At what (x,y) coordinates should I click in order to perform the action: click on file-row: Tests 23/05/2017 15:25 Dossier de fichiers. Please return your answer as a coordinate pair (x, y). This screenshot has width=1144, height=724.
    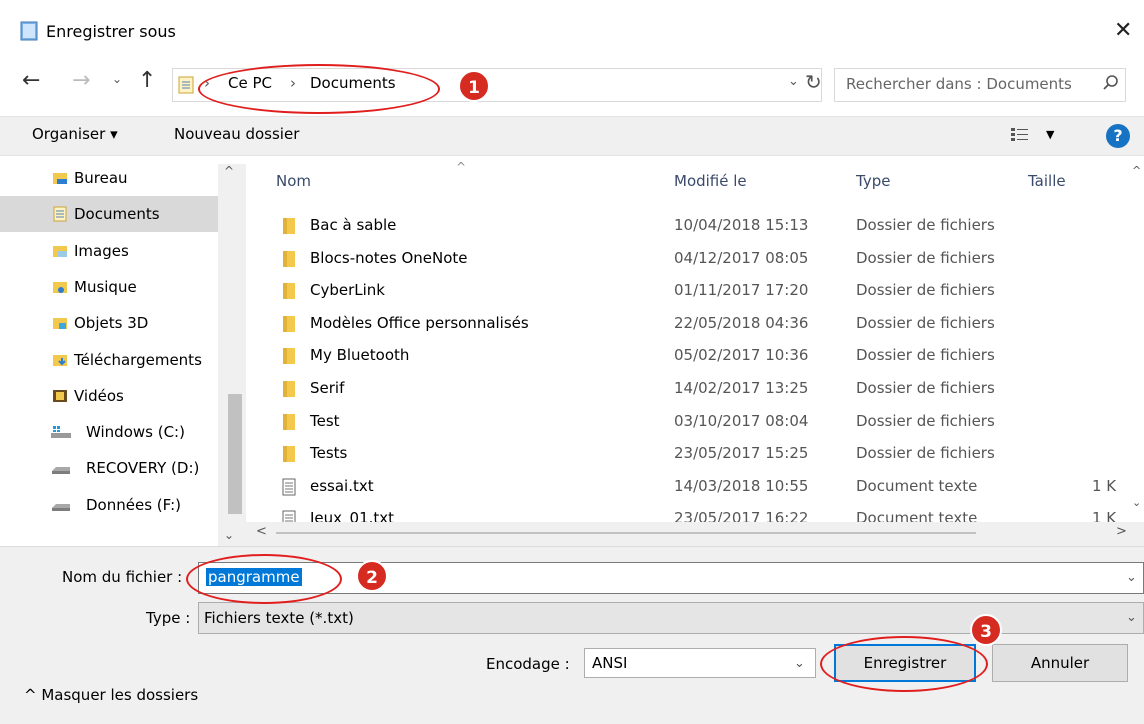
    Looking at the image, I should click on (698, 454).